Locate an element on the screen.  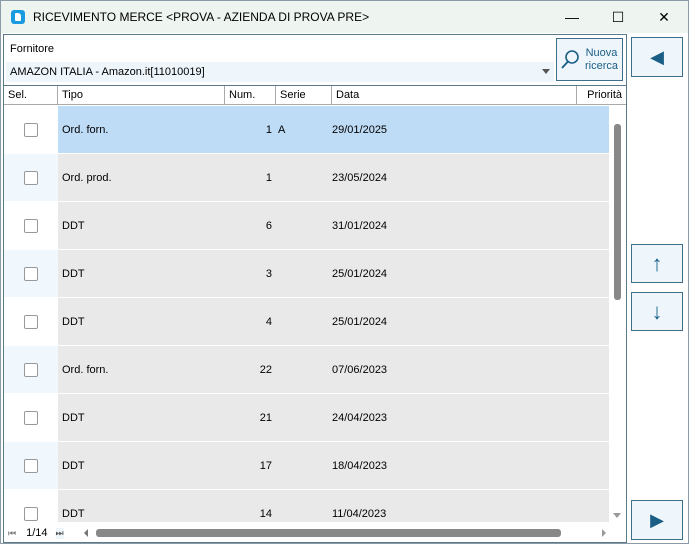
move-up-button: ↑ is located at coordinates (657, 263).